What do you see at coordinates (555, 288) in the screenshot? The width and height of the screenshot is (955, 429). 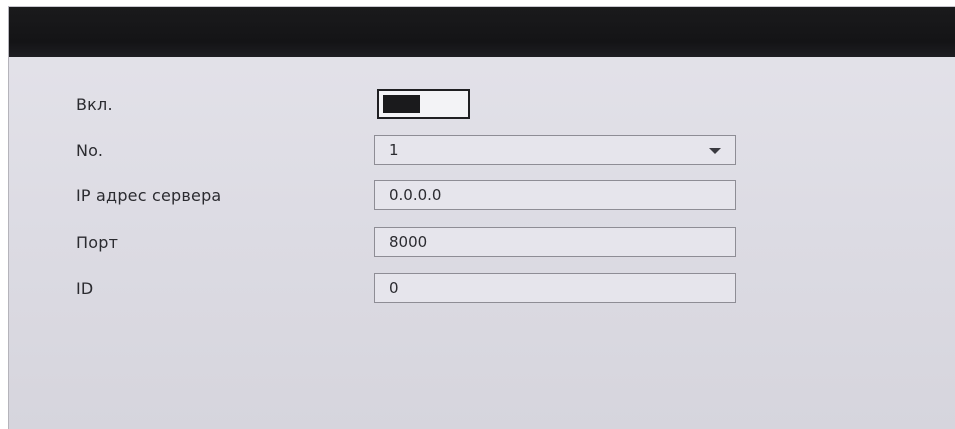 I see `id-input: 0` at bounding box center [555, 288].